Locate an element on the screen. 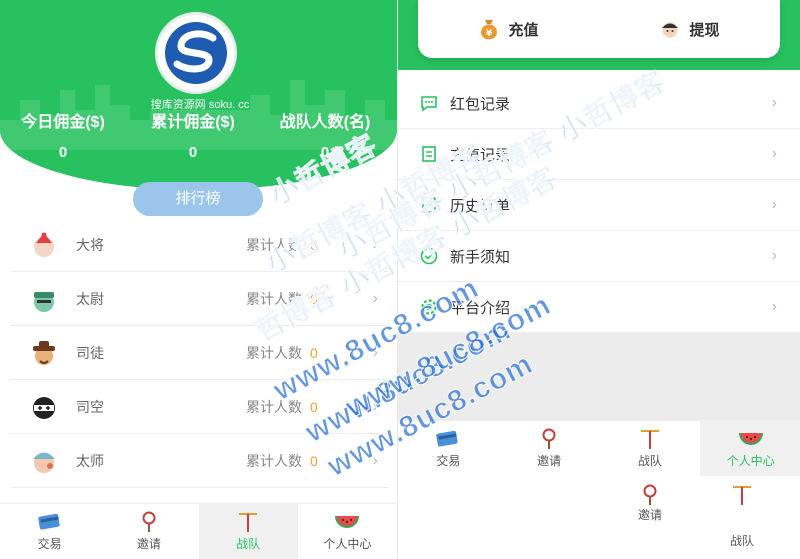  stat-total-commission: 累计佣金($) 0 is located at coordinates (193, 134).